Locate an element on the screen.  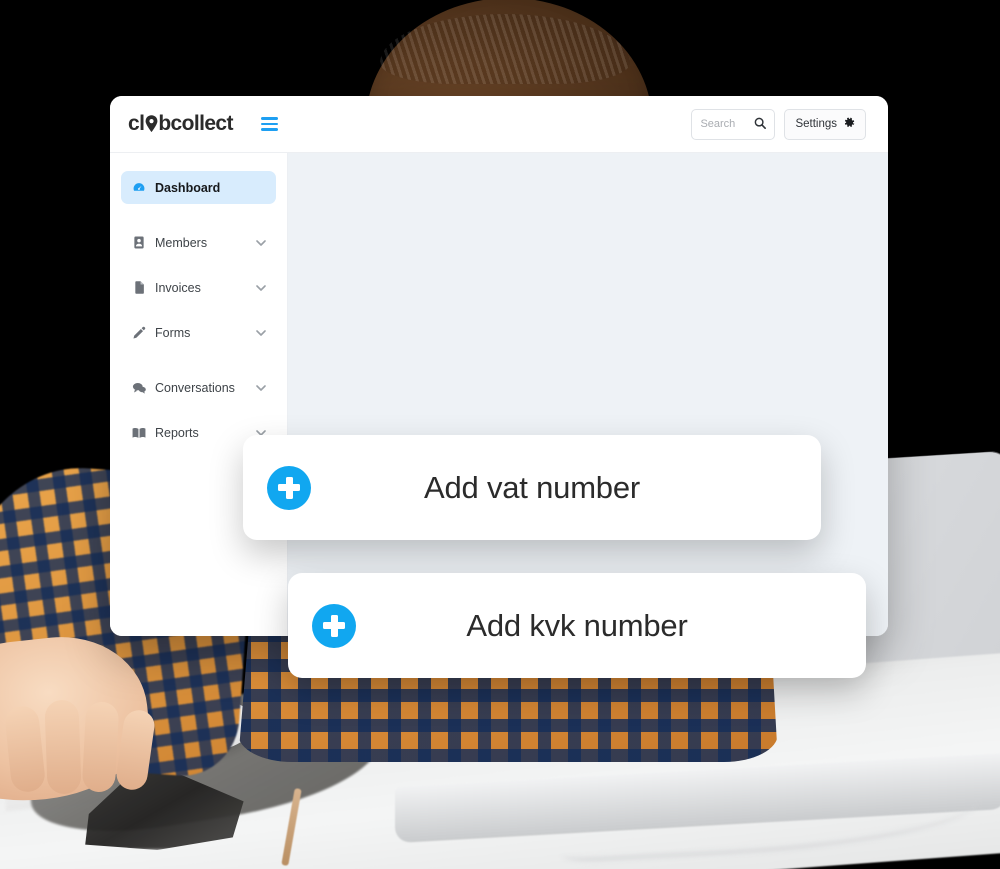
sidebar-item-label: Invoices is located at coordinates (178, 287).